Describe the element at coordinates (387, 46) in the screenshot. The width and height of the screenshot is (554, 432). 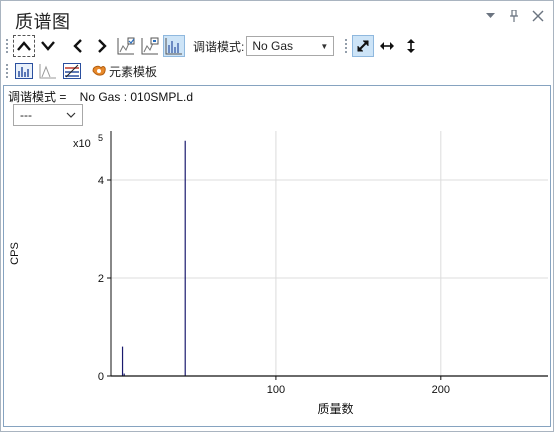
I see `horizontal-zoom-icon` at that location.